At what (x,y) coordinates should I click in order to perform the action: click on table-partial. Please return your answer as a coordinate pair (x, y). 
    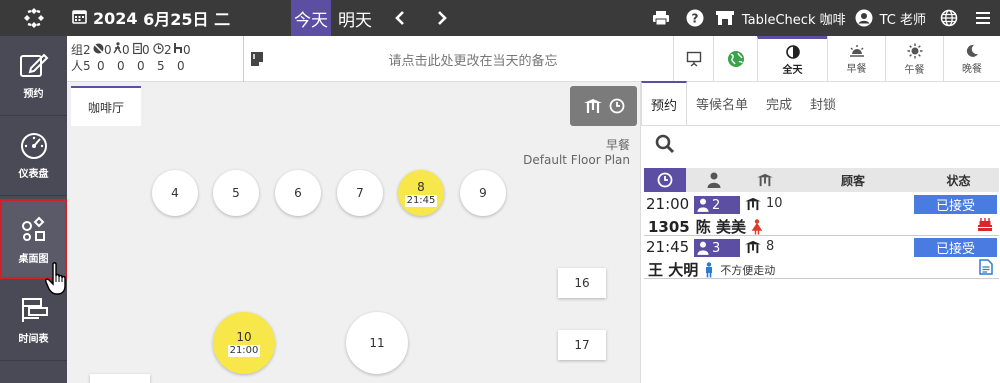
    Looking at the image, I should click on (120, 378).